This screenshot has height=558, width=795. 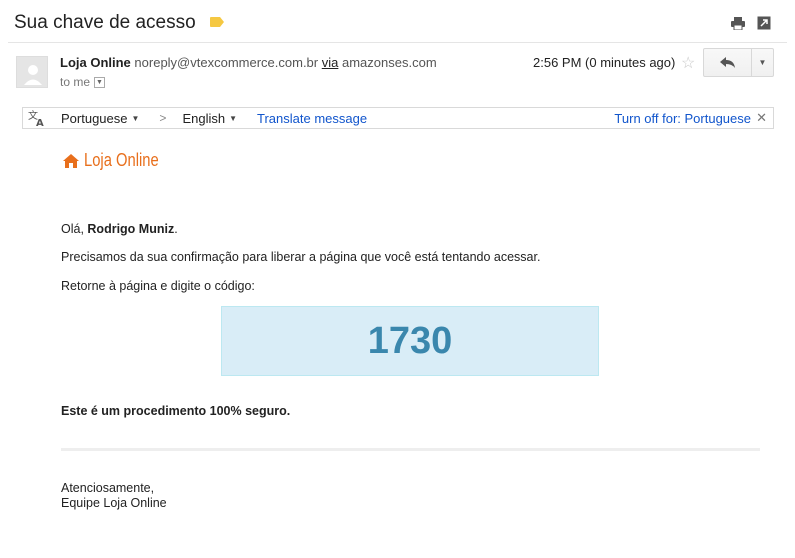 I want to click on print-icon, so click(x=738, y=23).